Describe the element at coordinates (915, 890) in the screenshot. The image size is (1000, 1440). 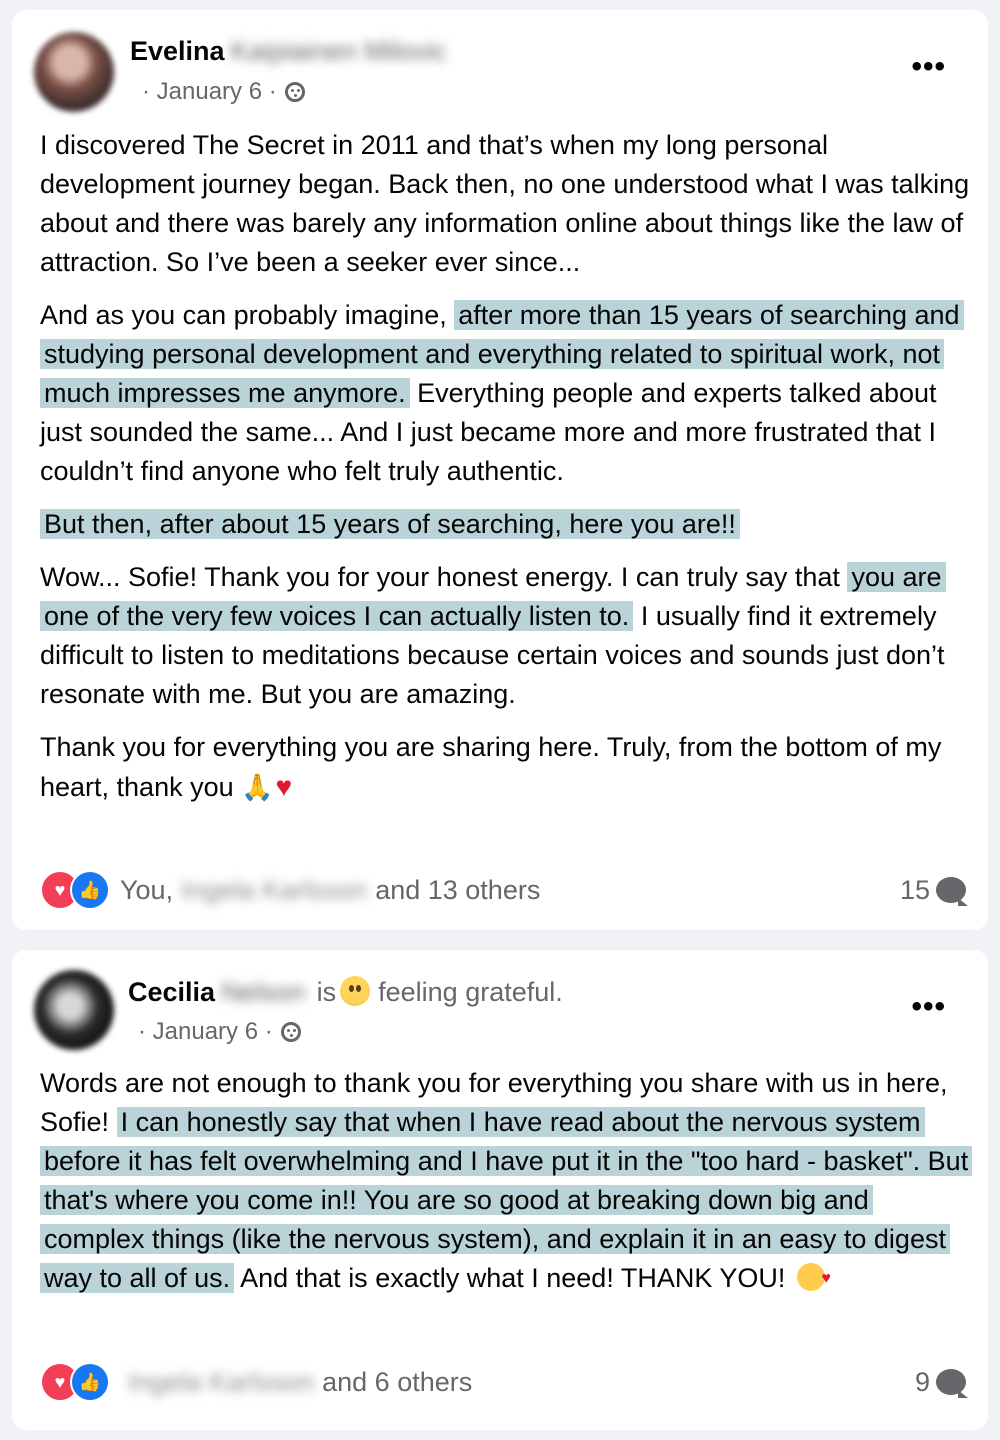
I see `comment-count-number: 15` at that location.